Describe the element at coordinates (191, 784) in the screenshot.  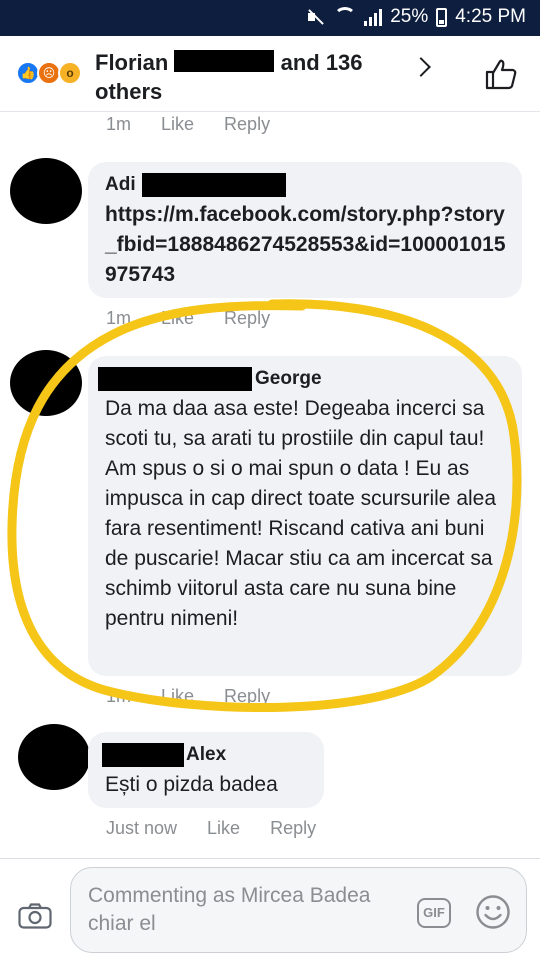
I see `comment-text: Ești o pizda badea` at that location.